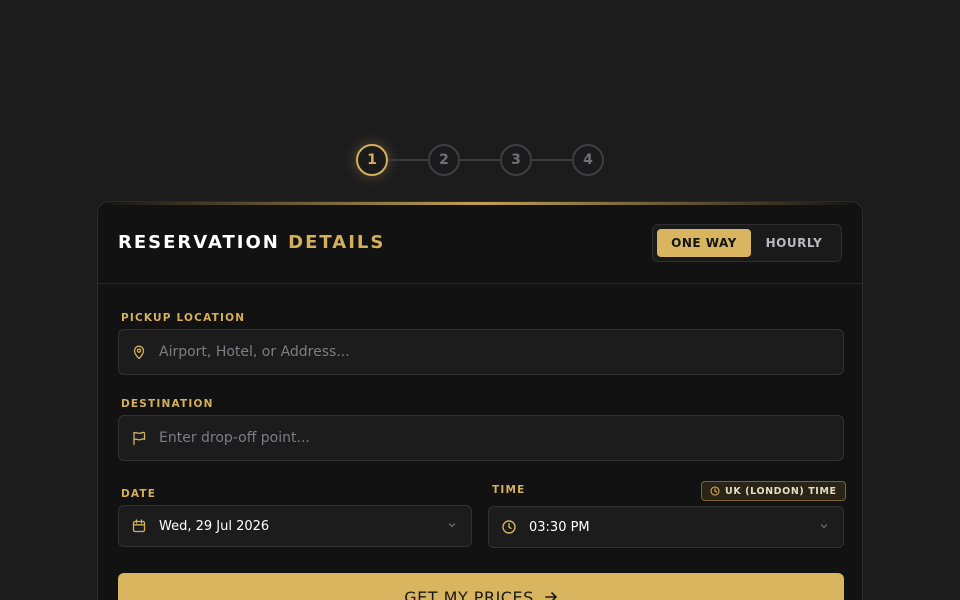  Describe the element at coordinates (183, 318) in the screenshot. I see `pickup-label: PICKUP LOCATION` at that location.